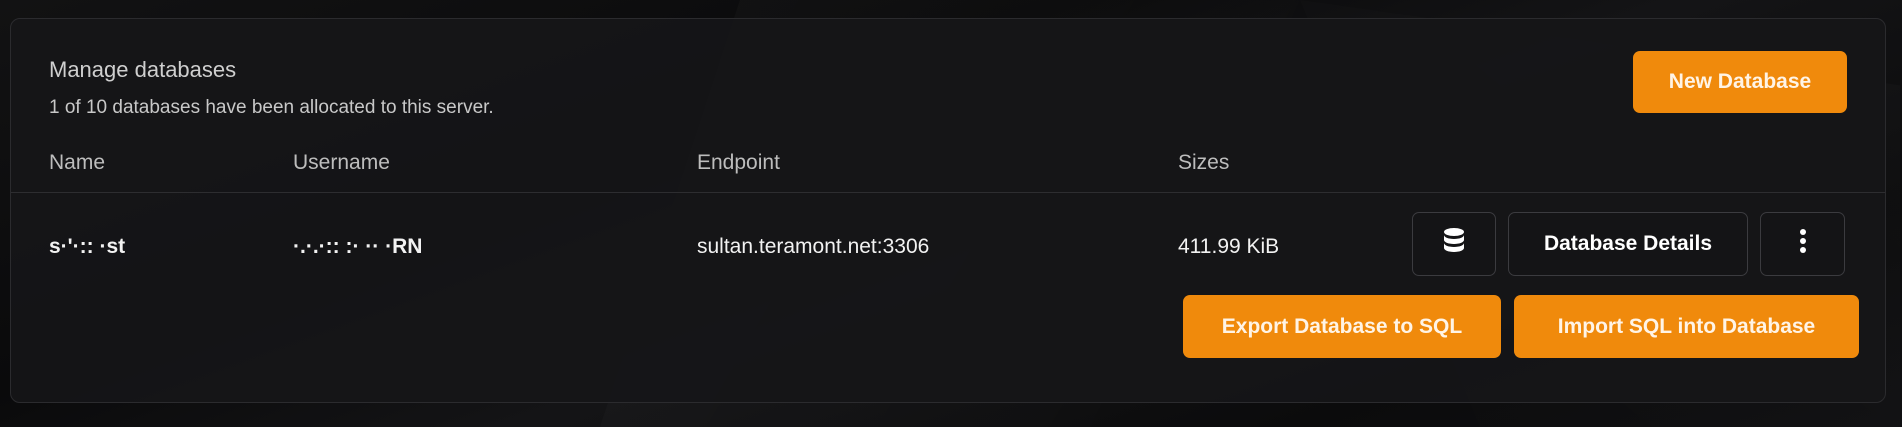  I want to click on database-size: 411.99 KiB, so click(1229, 246).